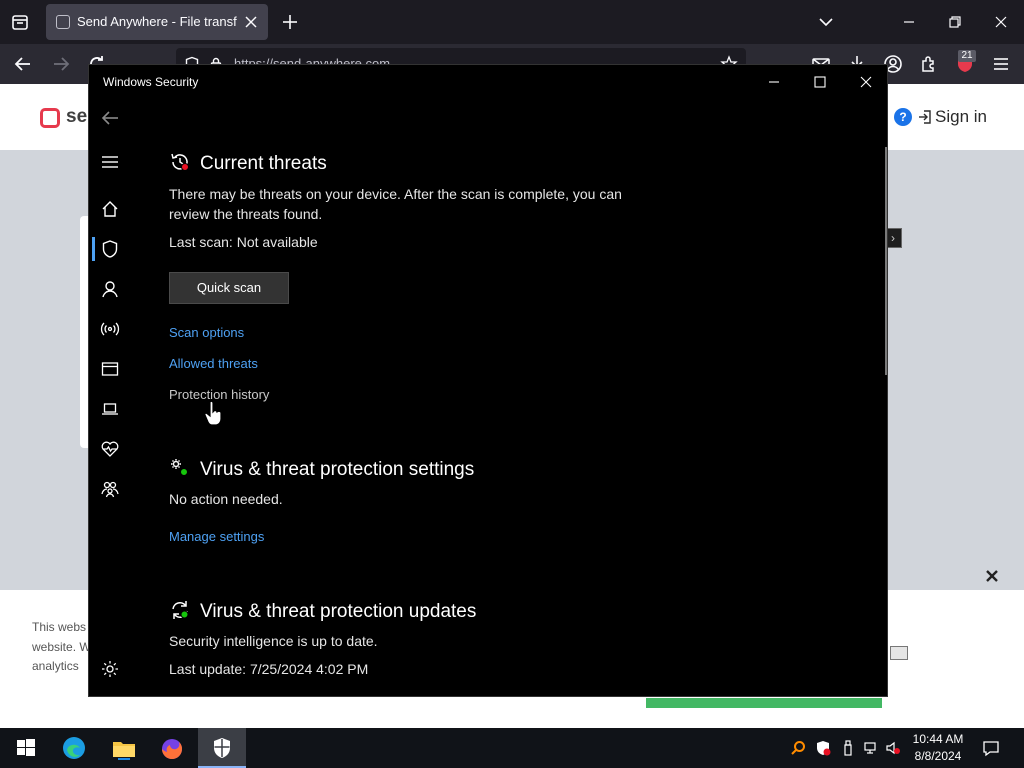 This screenshot has height=768, width=1024. What do you see at coordinates (246, 214) in the screenshot?
I see `threats-description-line-2: review the threats found.` at bounding box center [246, 214].